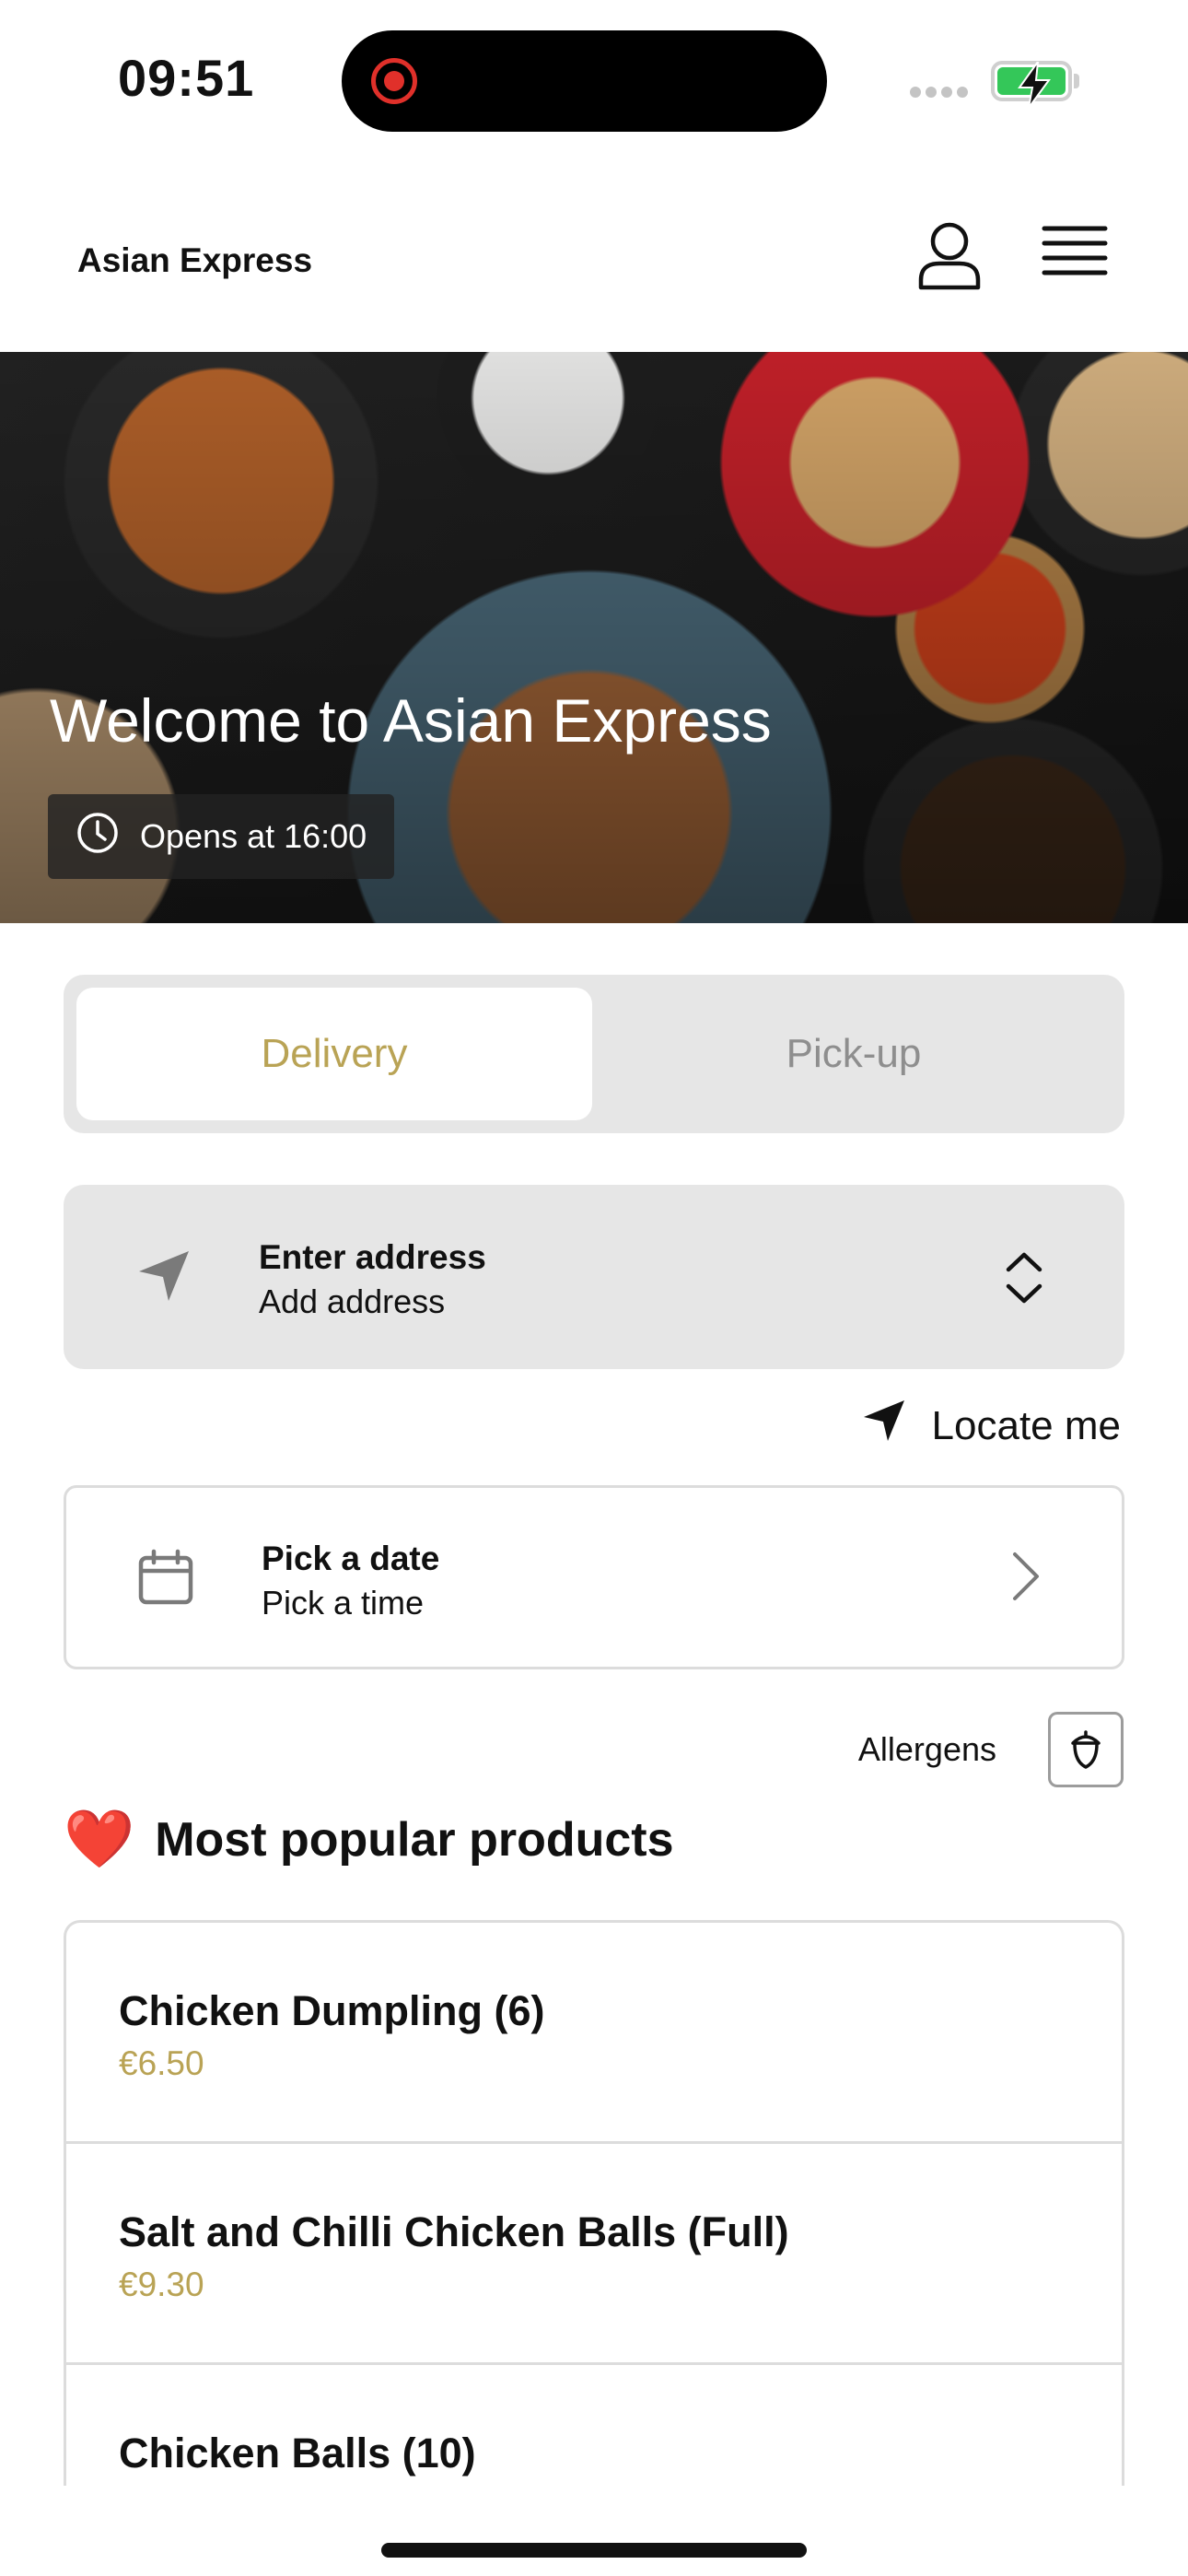  What do you see at coordinates (454, 2231) in the screenshot?
I see `product-name: Salt and Chilli Chicken Balls (Full)` at bounding box center [454, 2231].